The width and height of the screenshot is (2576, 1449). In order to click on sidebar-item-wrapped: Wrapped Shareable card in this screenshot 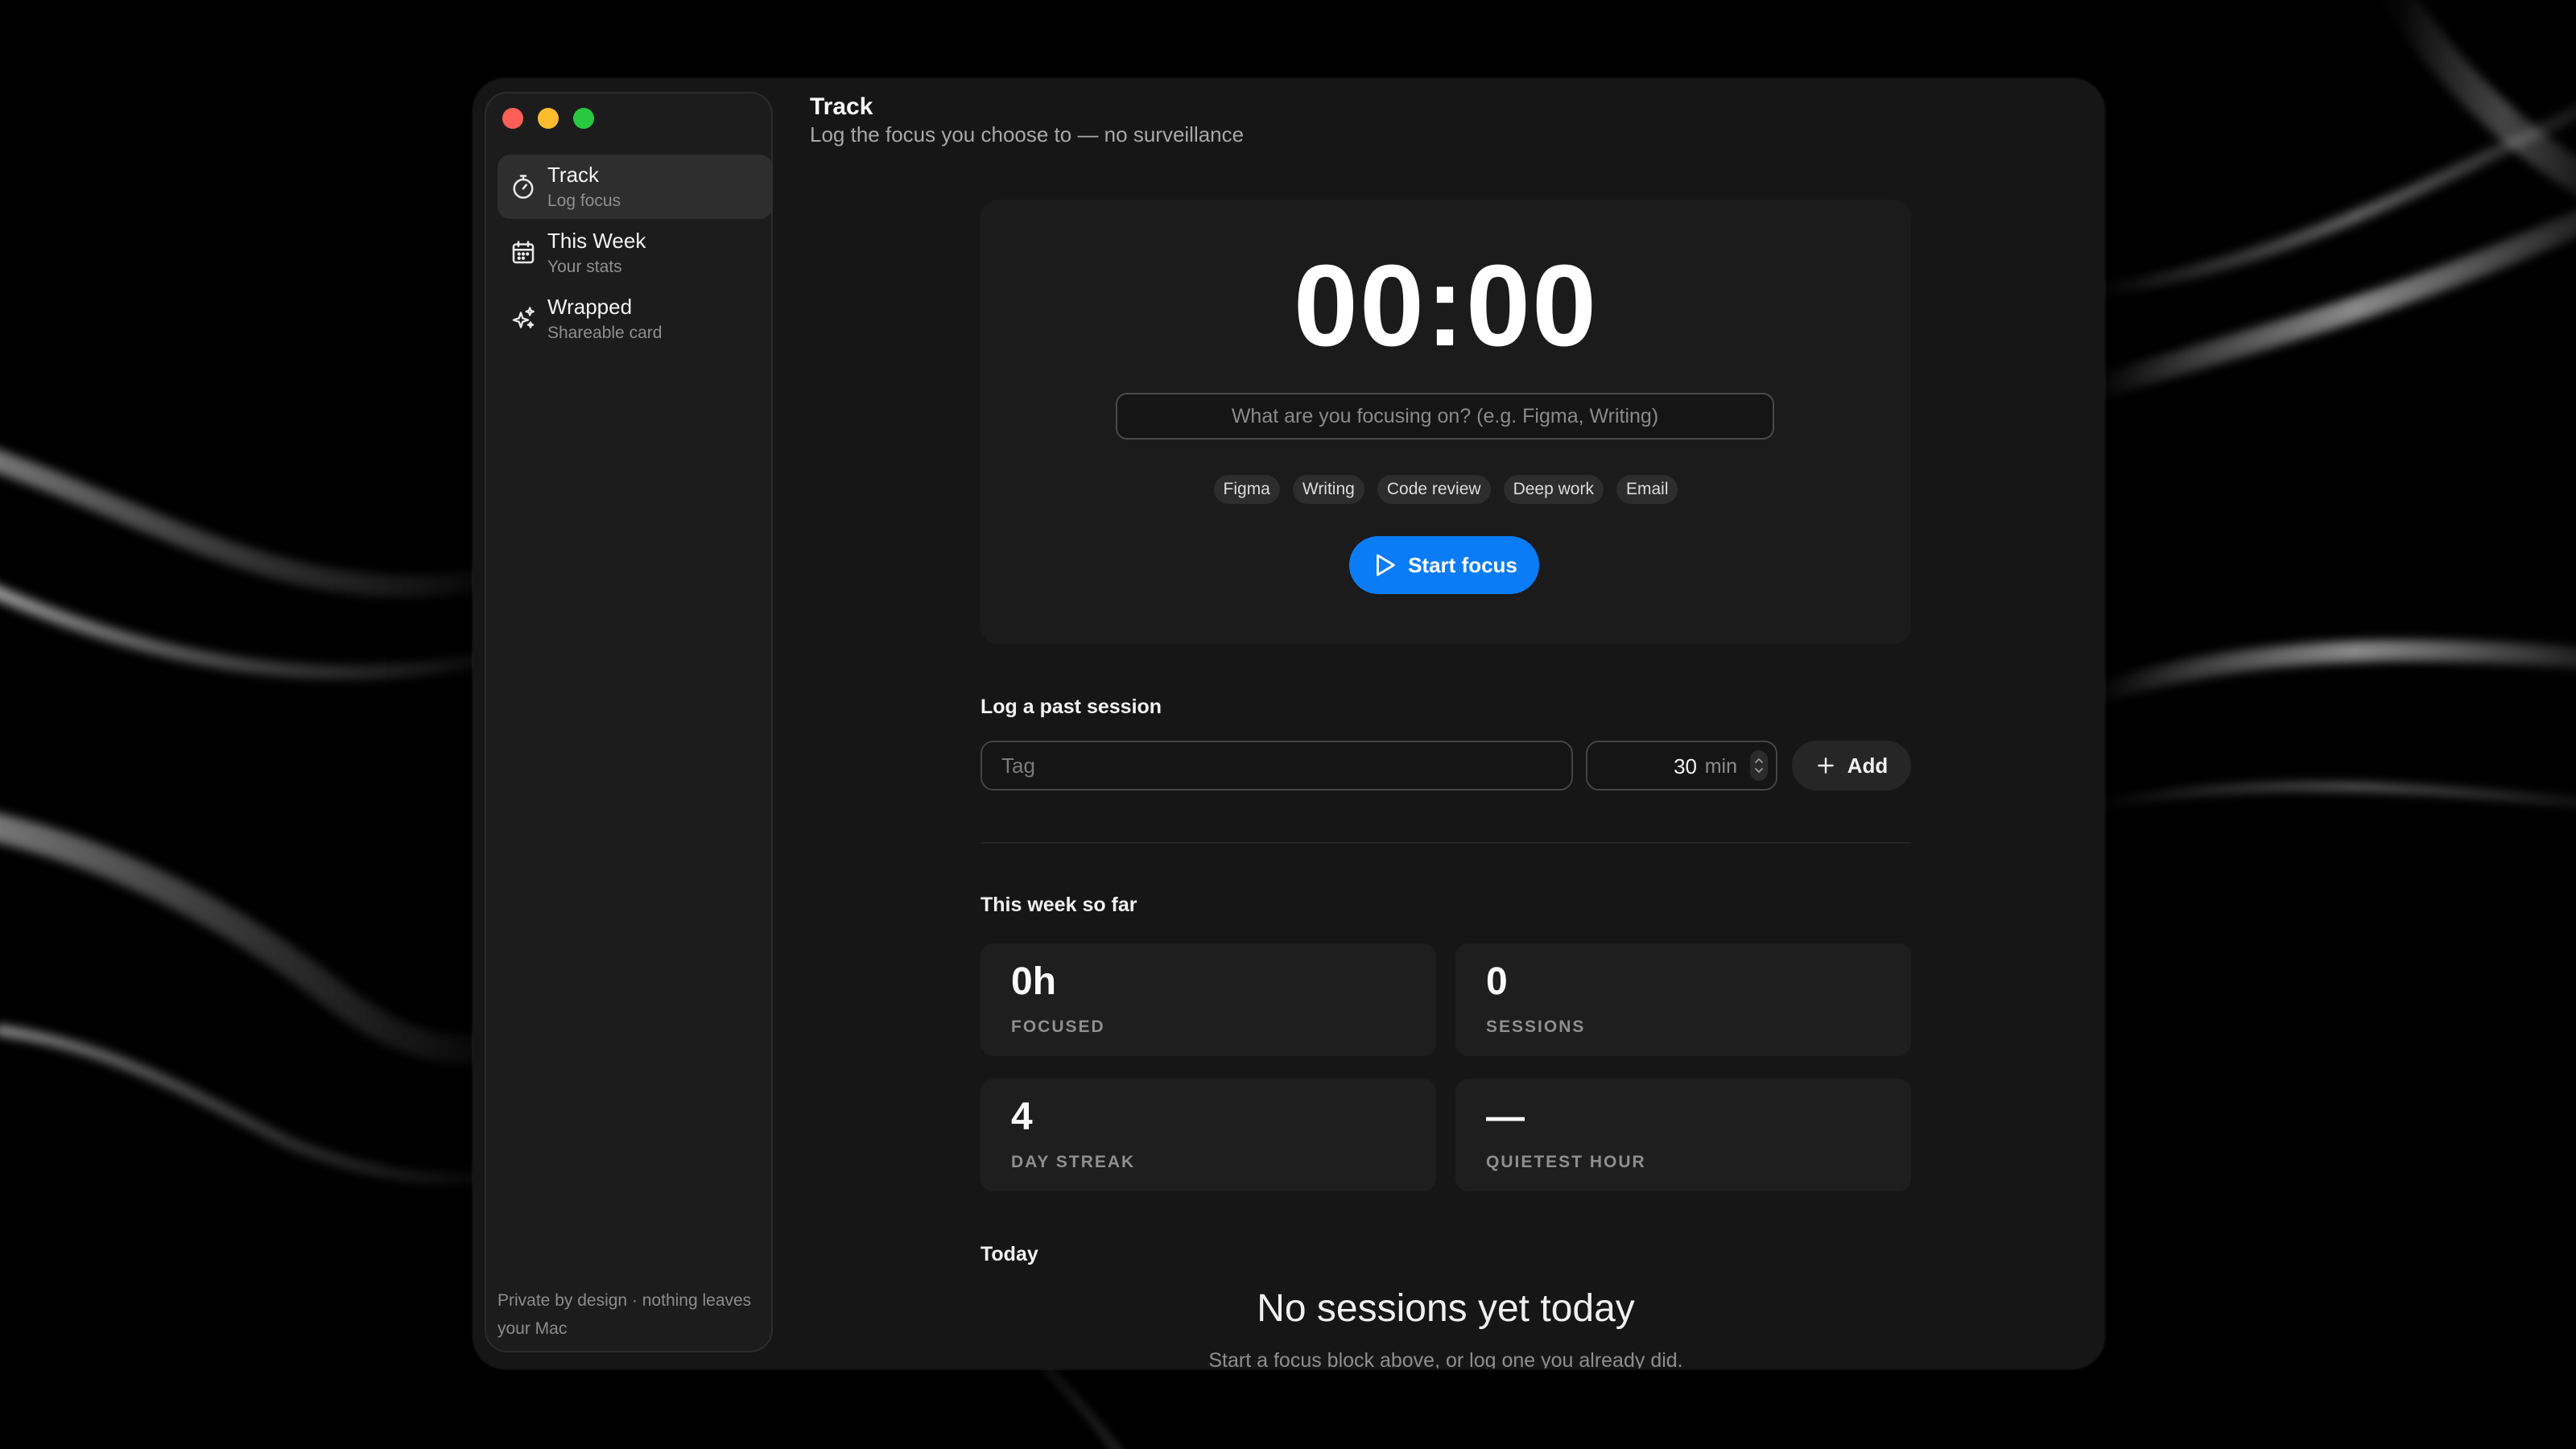, I will do `click(635, 319)`.